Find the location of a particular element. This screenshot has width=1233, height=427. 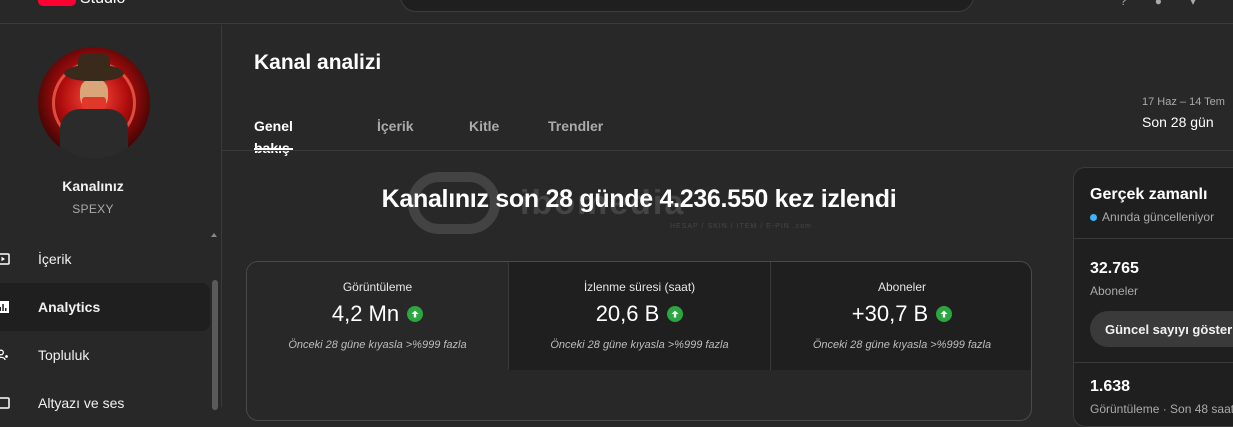

page-title: Kanal analizi is located at coordinates (318, 62).